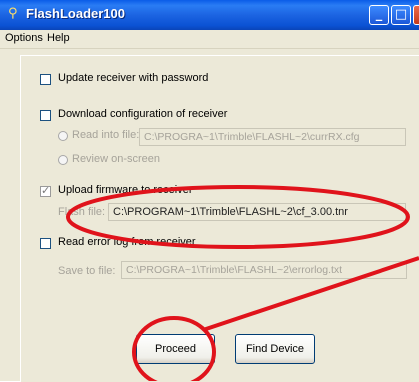 The height and width of the screenshot is (382, 419). I want to click on upload-firmware-checkbox: ✓, so click(45, 190).